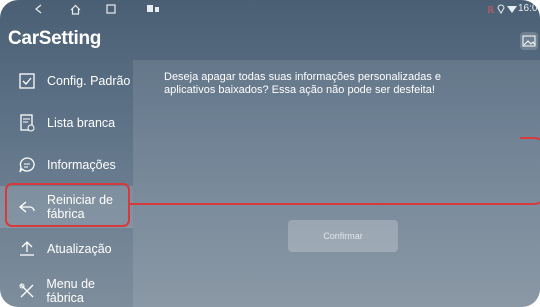  What do you see at coordinates (343, 236) in the screenshot?
I see `confirm-button: Confirmar` at bounding box center [343, 236].